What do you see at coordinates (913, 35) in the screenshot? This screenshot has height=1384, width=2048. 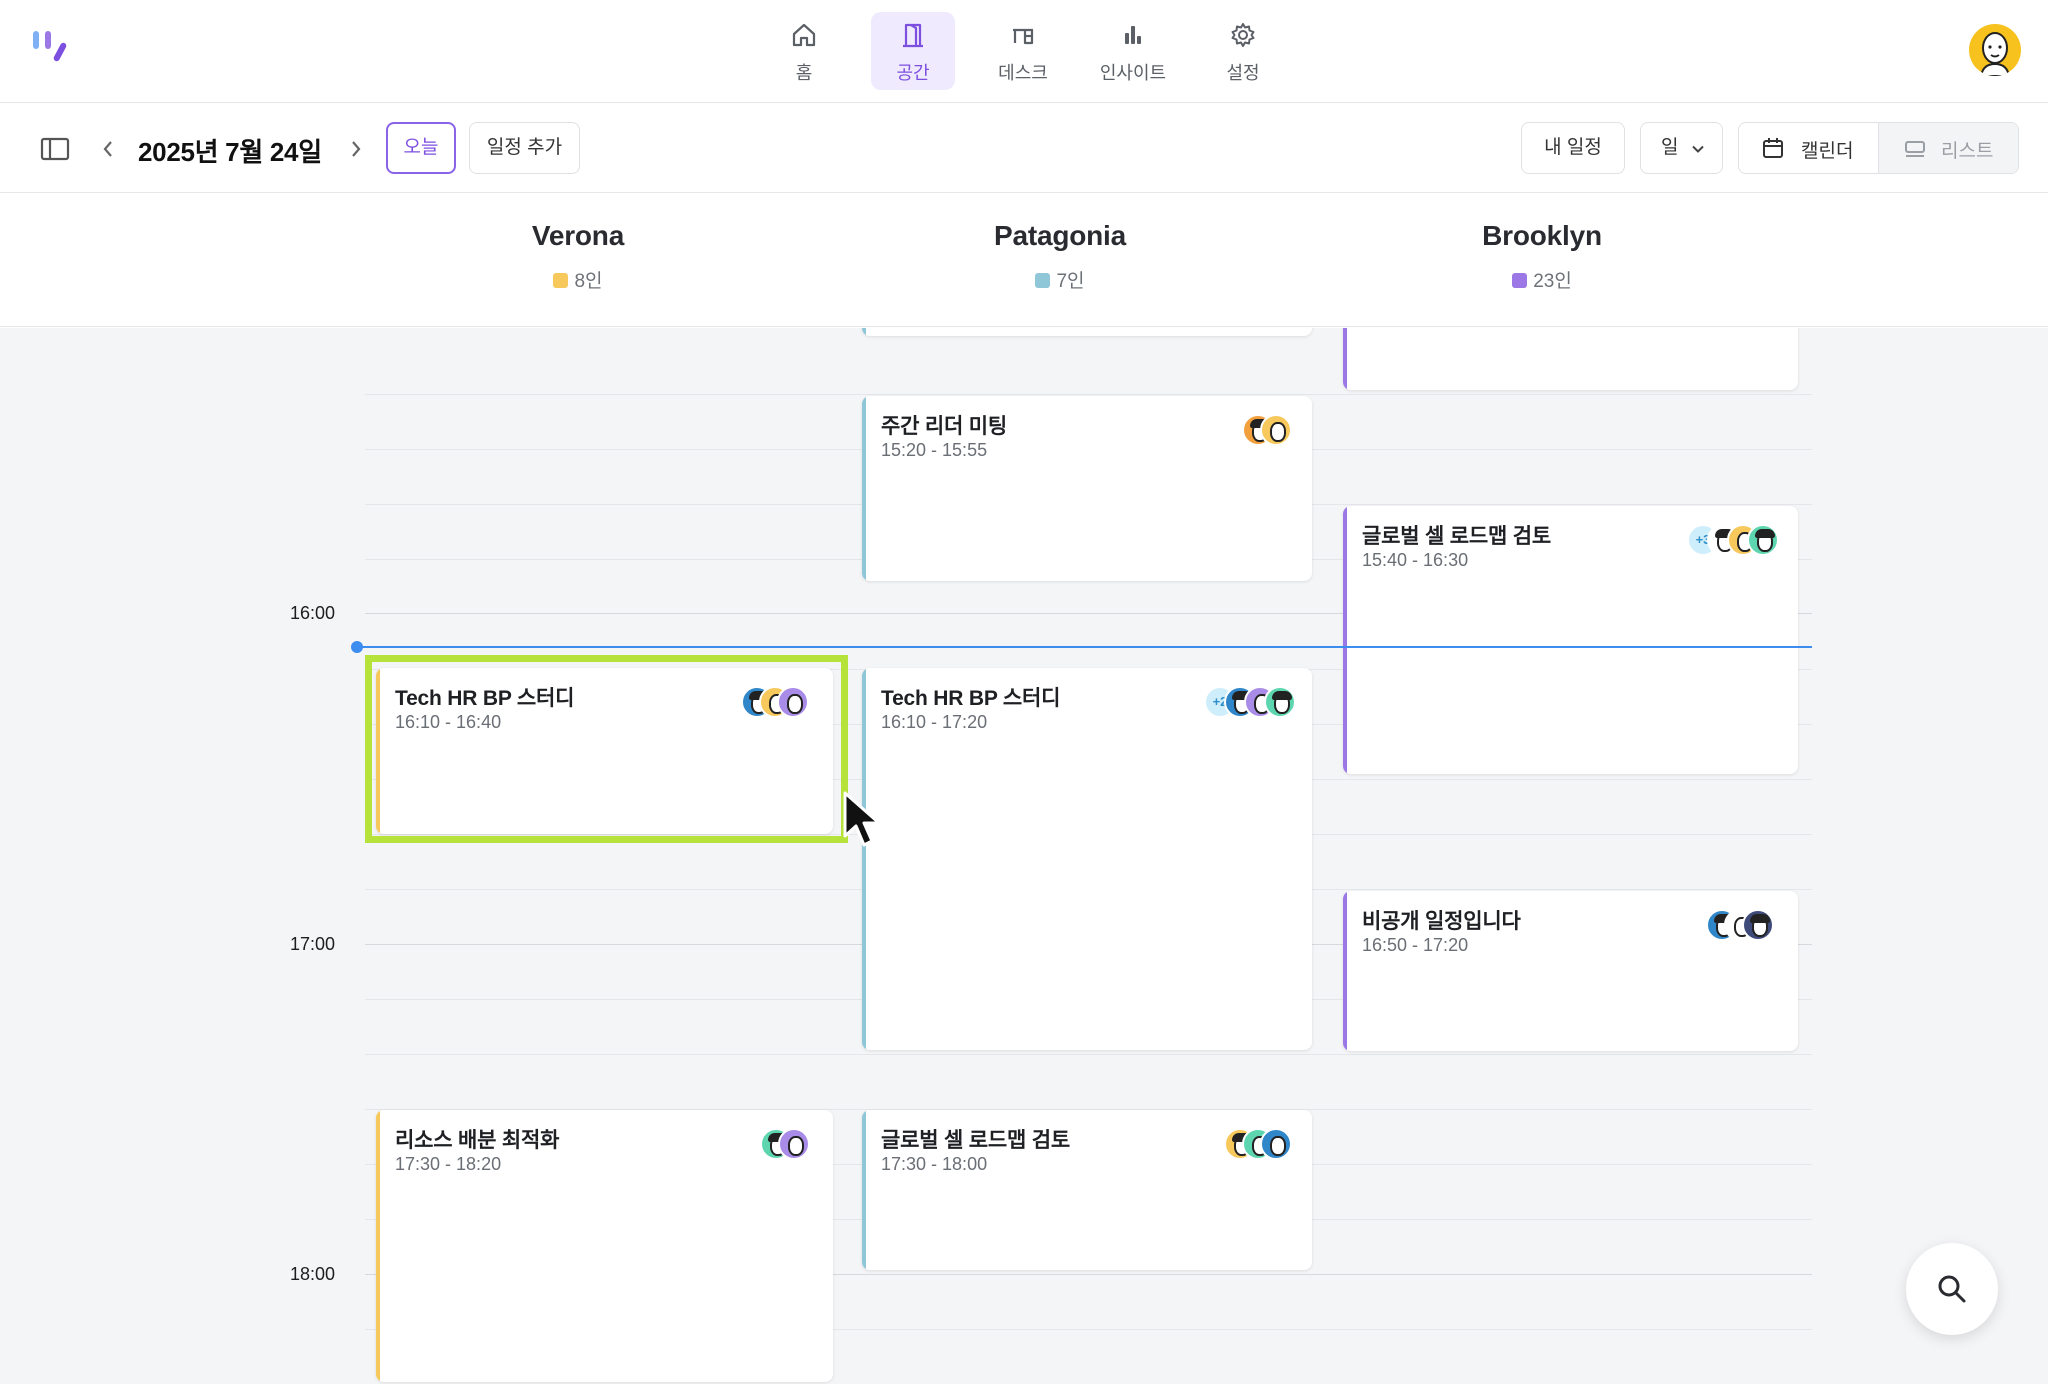 I see `door-icon` at bounding box center [913, 35].